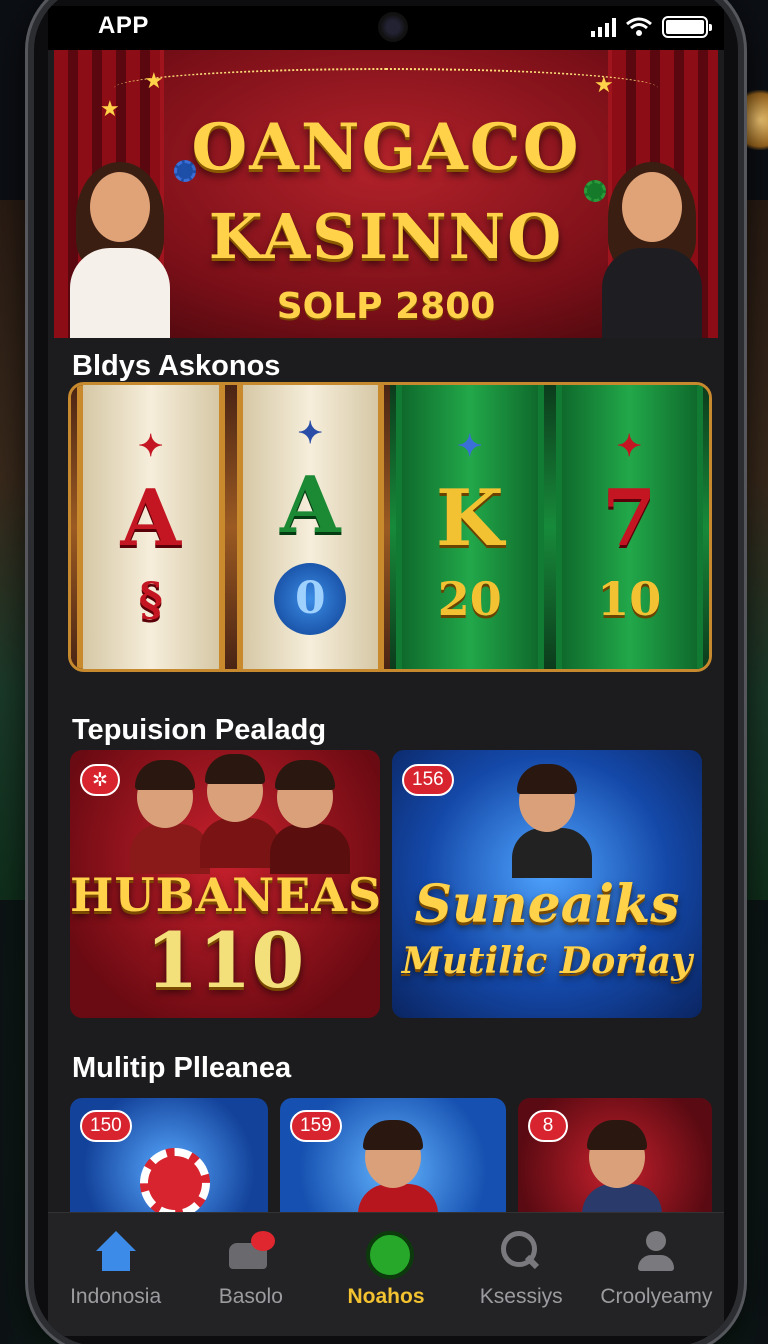 This screenshot has height=1344, width=768. Describe the element at coordinates (386, 147) in the screenshot. I see `hero-title-line1: OANGACO` at that location.